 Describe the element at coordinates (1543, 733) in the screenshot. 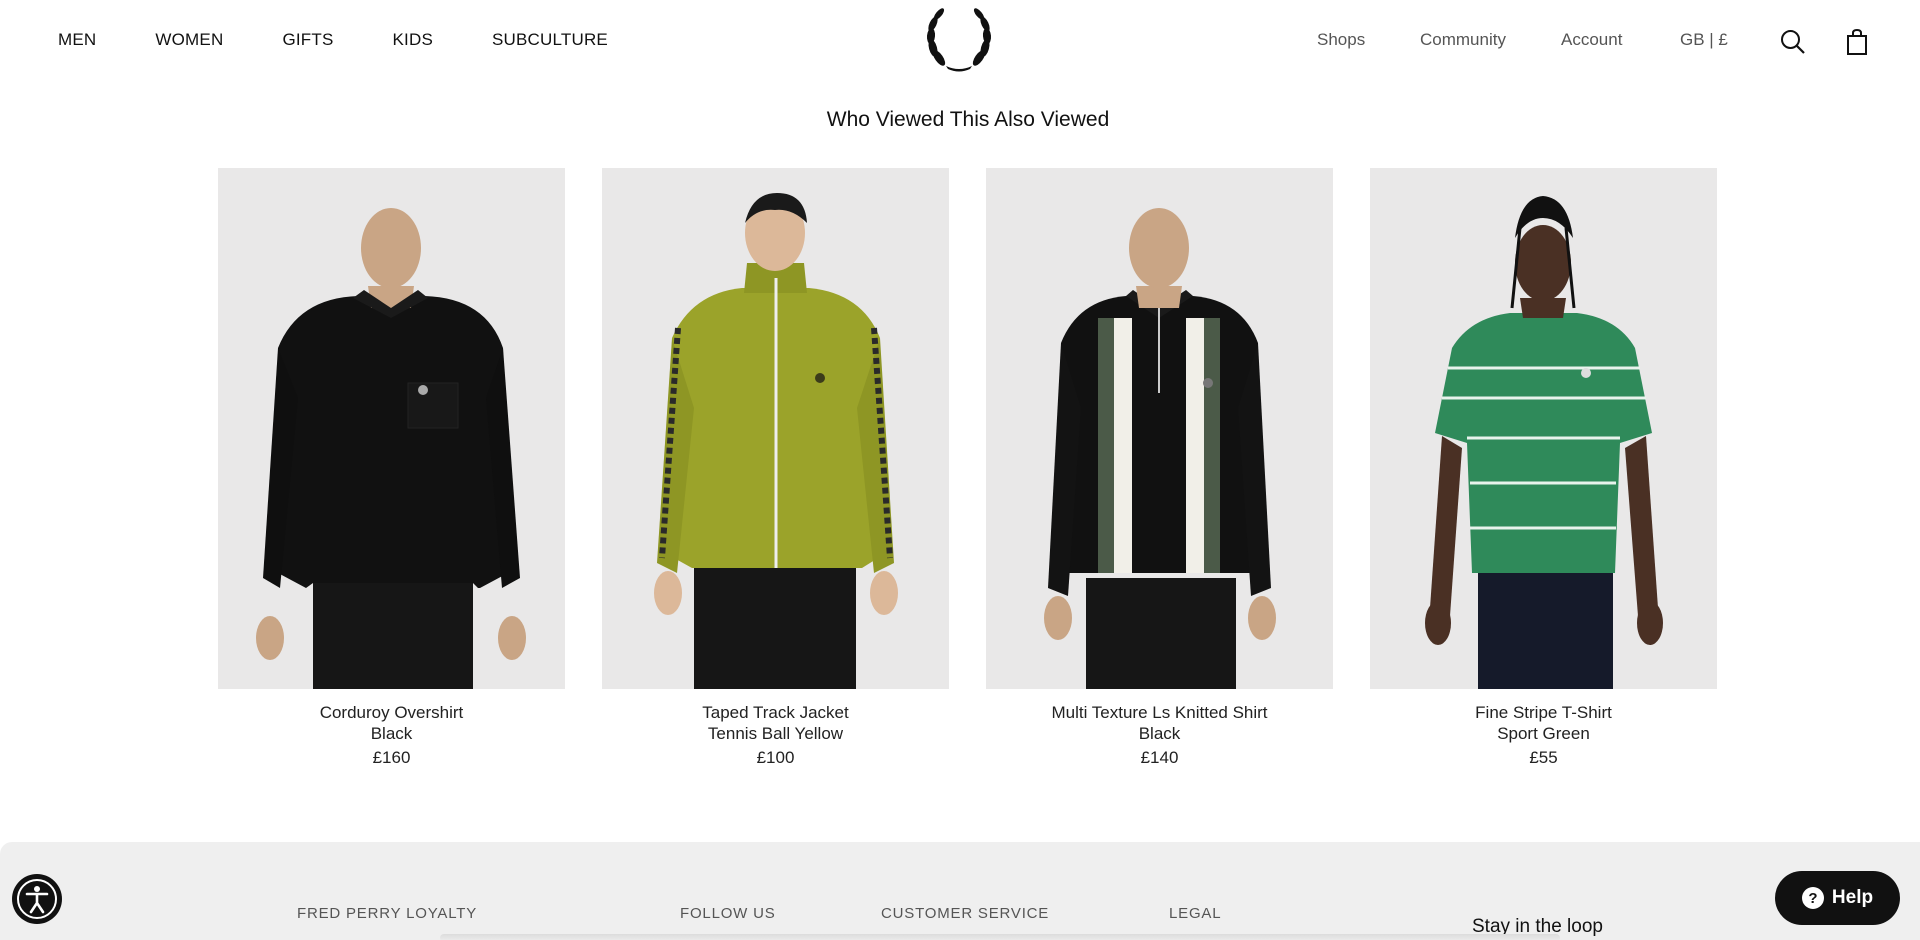

I see `product-color: Sport Green` at that location.